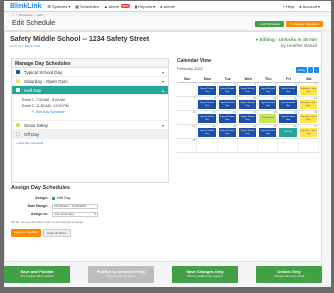 This screenshot has height=293, width=334. I want to click on calendar-day-cell: 24 Typical School Day, so click(248, 131).